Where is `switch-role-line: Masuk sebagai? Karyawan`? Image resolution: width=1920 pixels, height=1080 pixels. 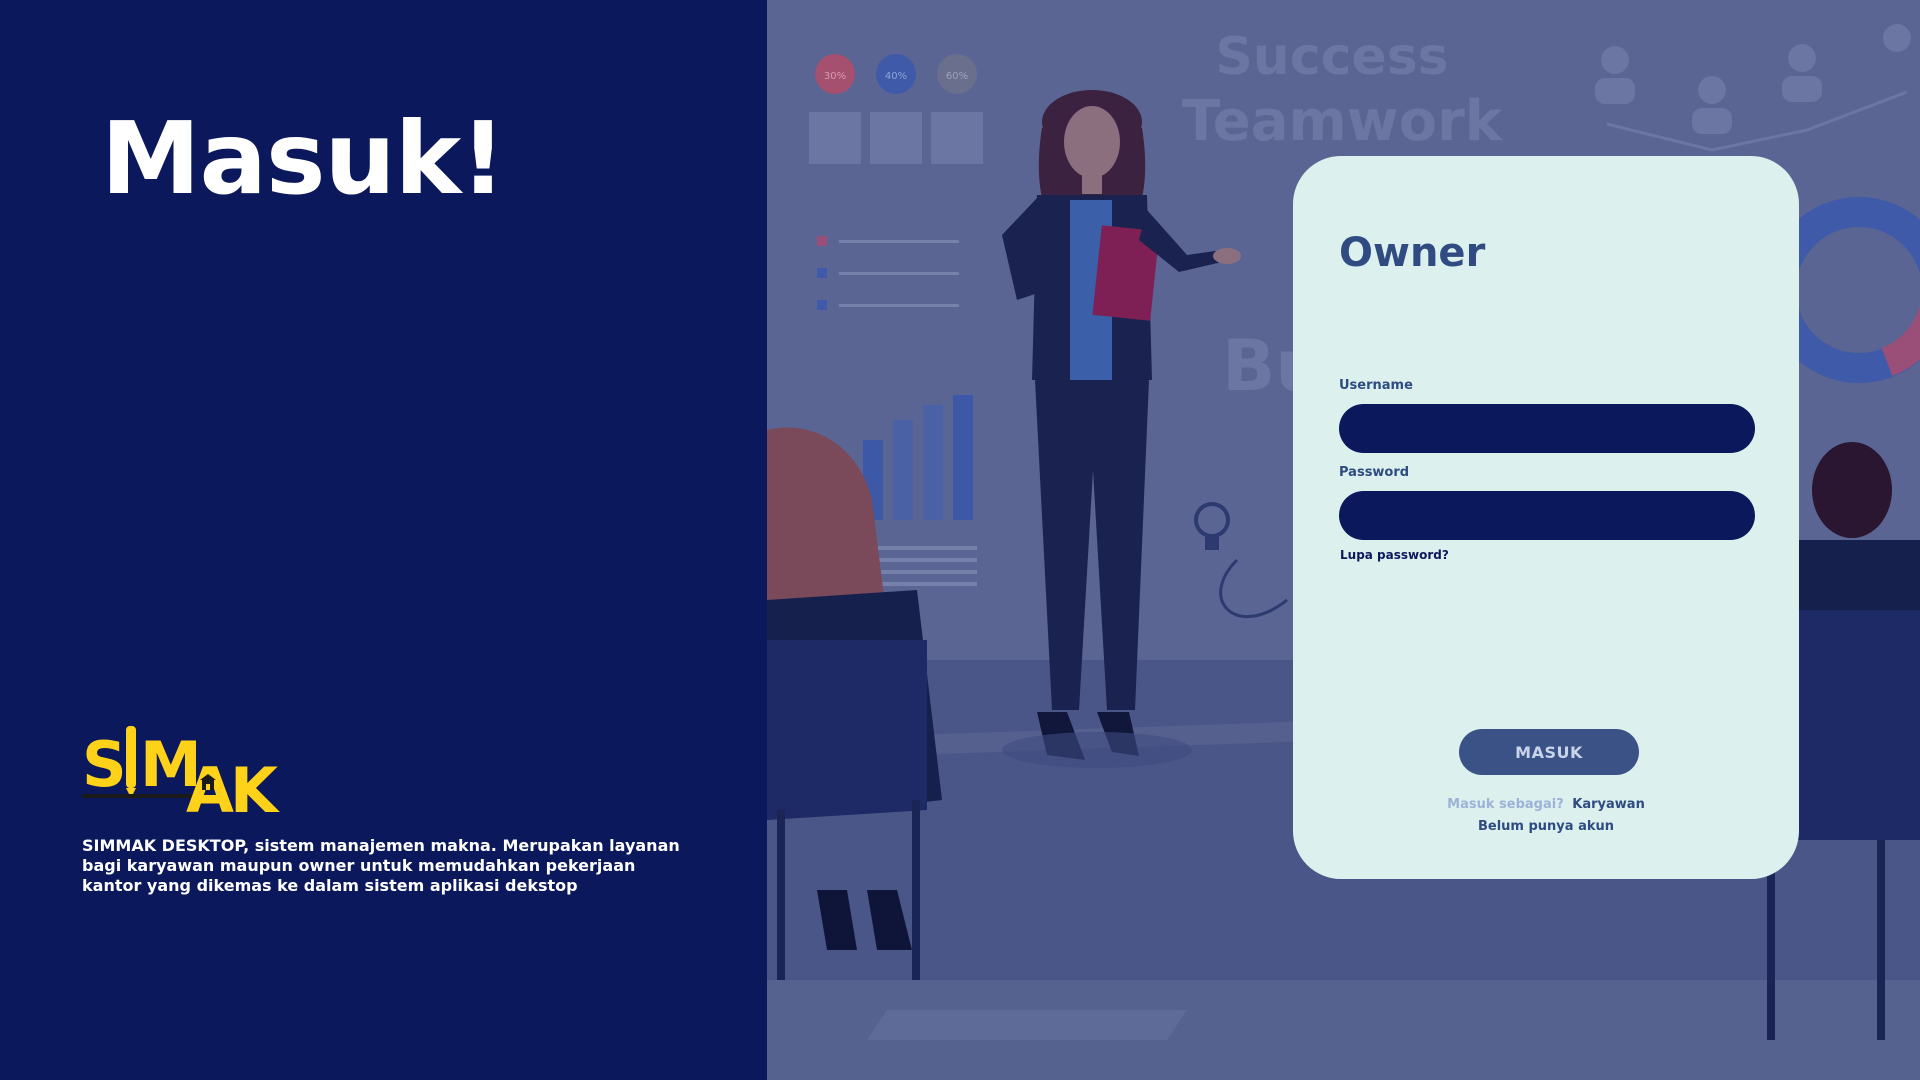 switch-role-line: Masuk sebagai? Karyawan is located at coordinates (1546, 805).